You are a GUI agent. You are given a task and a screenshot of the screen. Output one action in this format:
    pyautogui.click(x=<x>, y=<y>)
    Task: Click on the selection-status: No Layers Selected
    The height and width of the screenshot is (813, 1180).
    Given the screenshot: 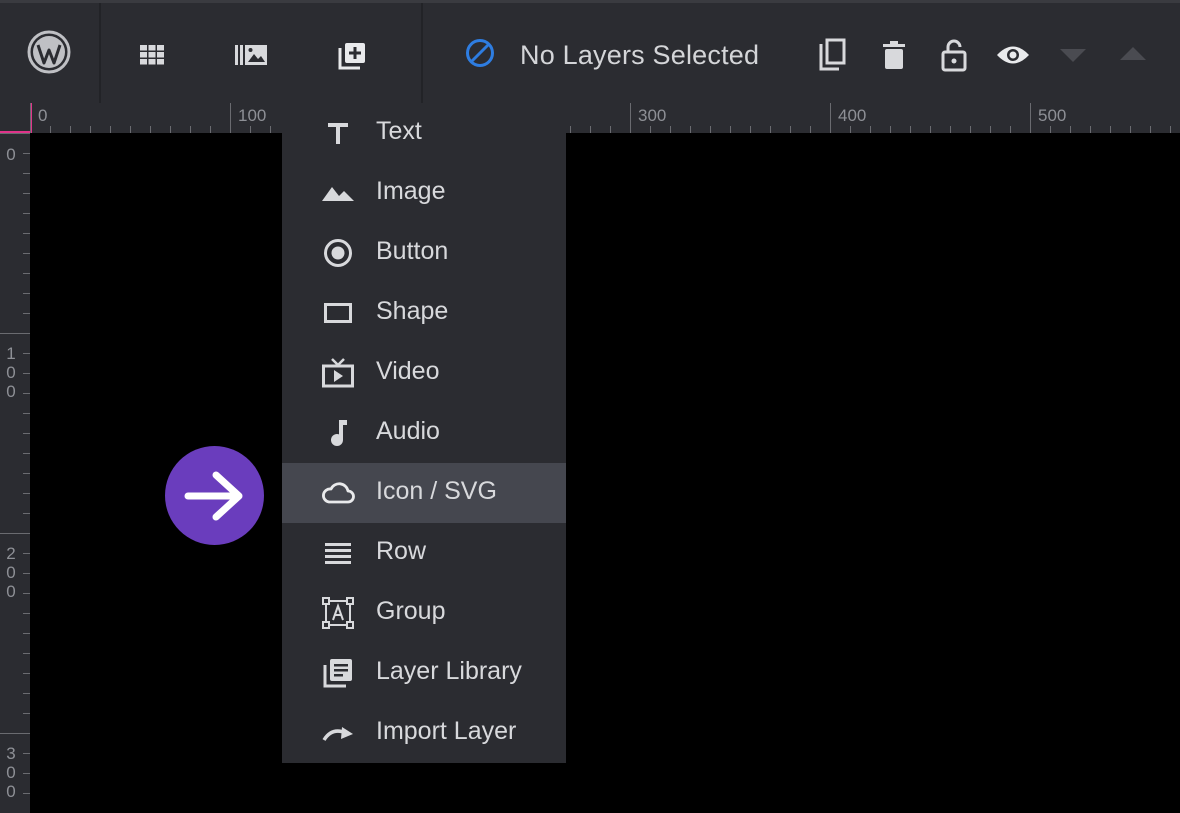 What is the action you would take?
    pyautogui.click(x=610, y=55)
    